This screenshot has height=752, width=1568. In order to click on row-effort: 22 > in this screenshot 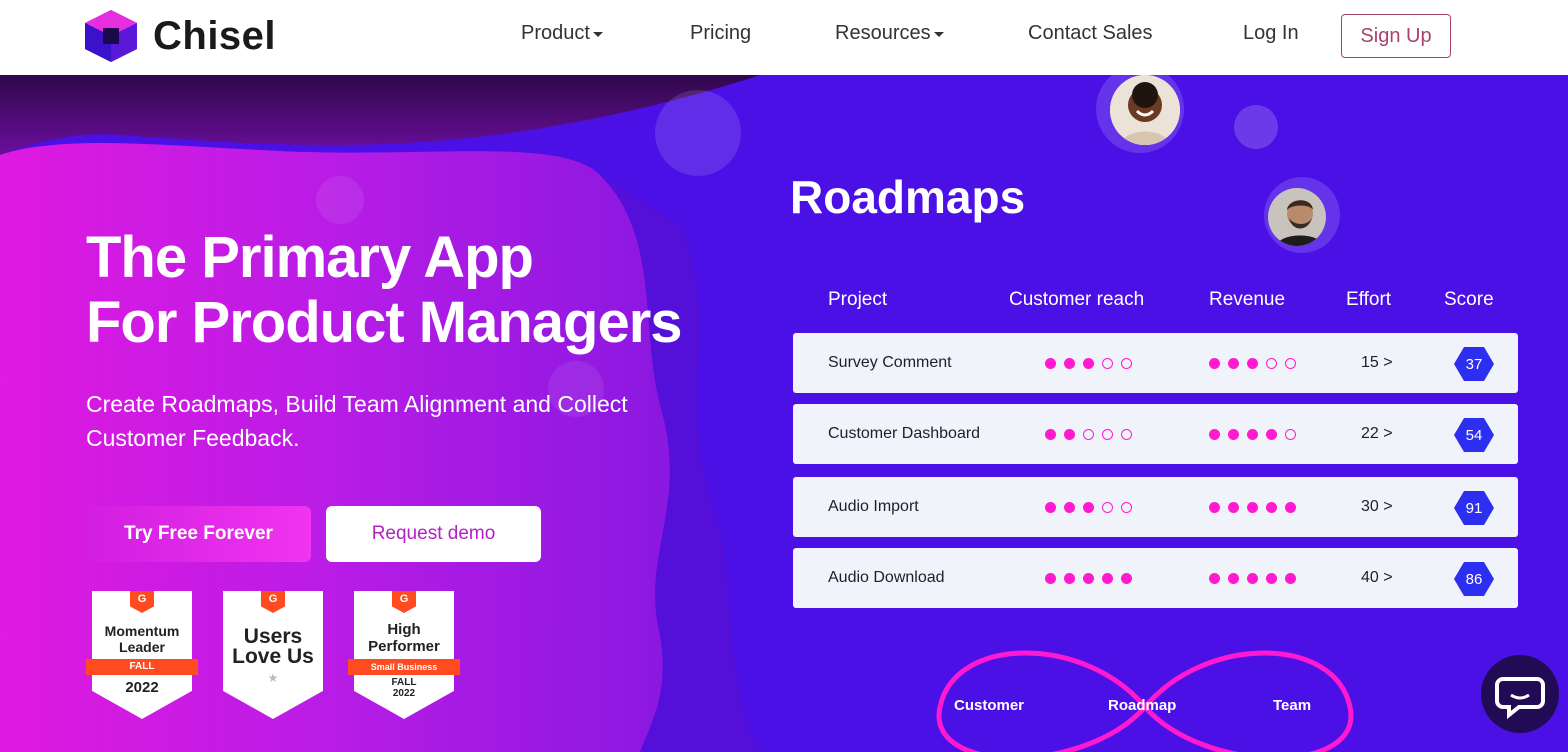, I will do `click(1377, 434)`.